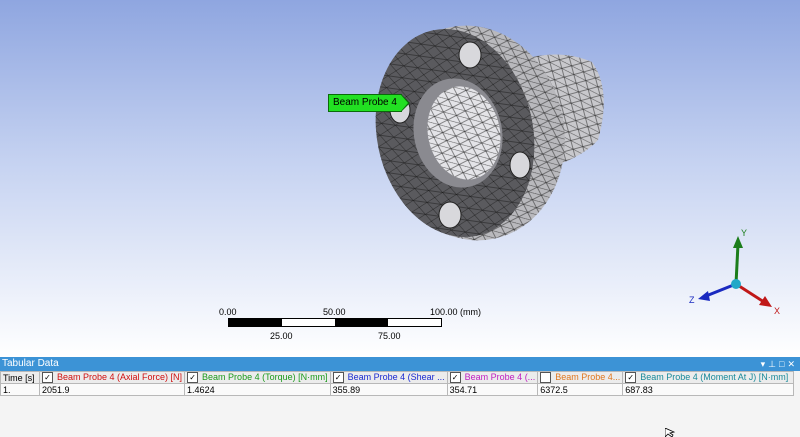  What do you see at coordinates (257, 377) in the screenshot?
I see `column-header-torque: ✓ Beam Probe 4 (Torque) [N·mm]` at bounding box center [257, 377].